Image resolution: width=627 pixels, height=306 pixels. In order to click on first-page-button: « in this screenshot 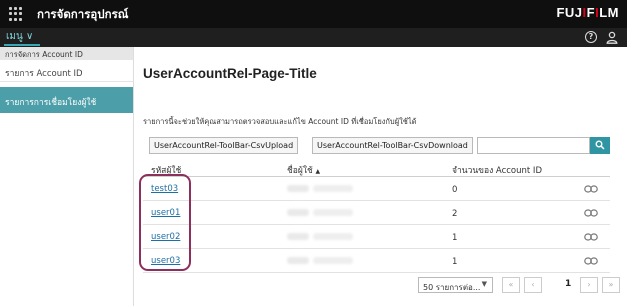, I will do `click(511, 285)`.